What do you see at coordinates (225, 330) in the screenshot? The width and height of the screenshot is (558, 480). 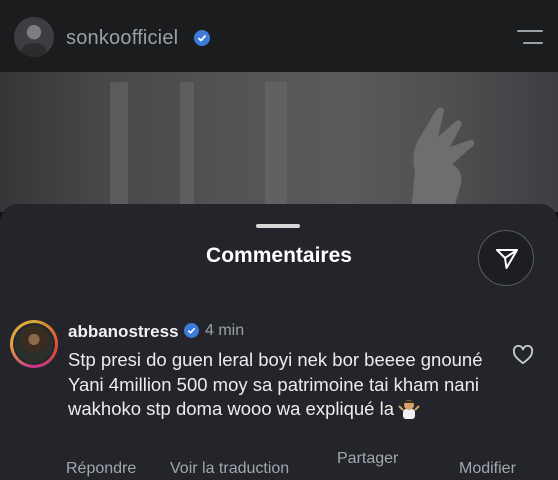 I see `comment-timestamp: 4 min` at bounding box center [225, 330].